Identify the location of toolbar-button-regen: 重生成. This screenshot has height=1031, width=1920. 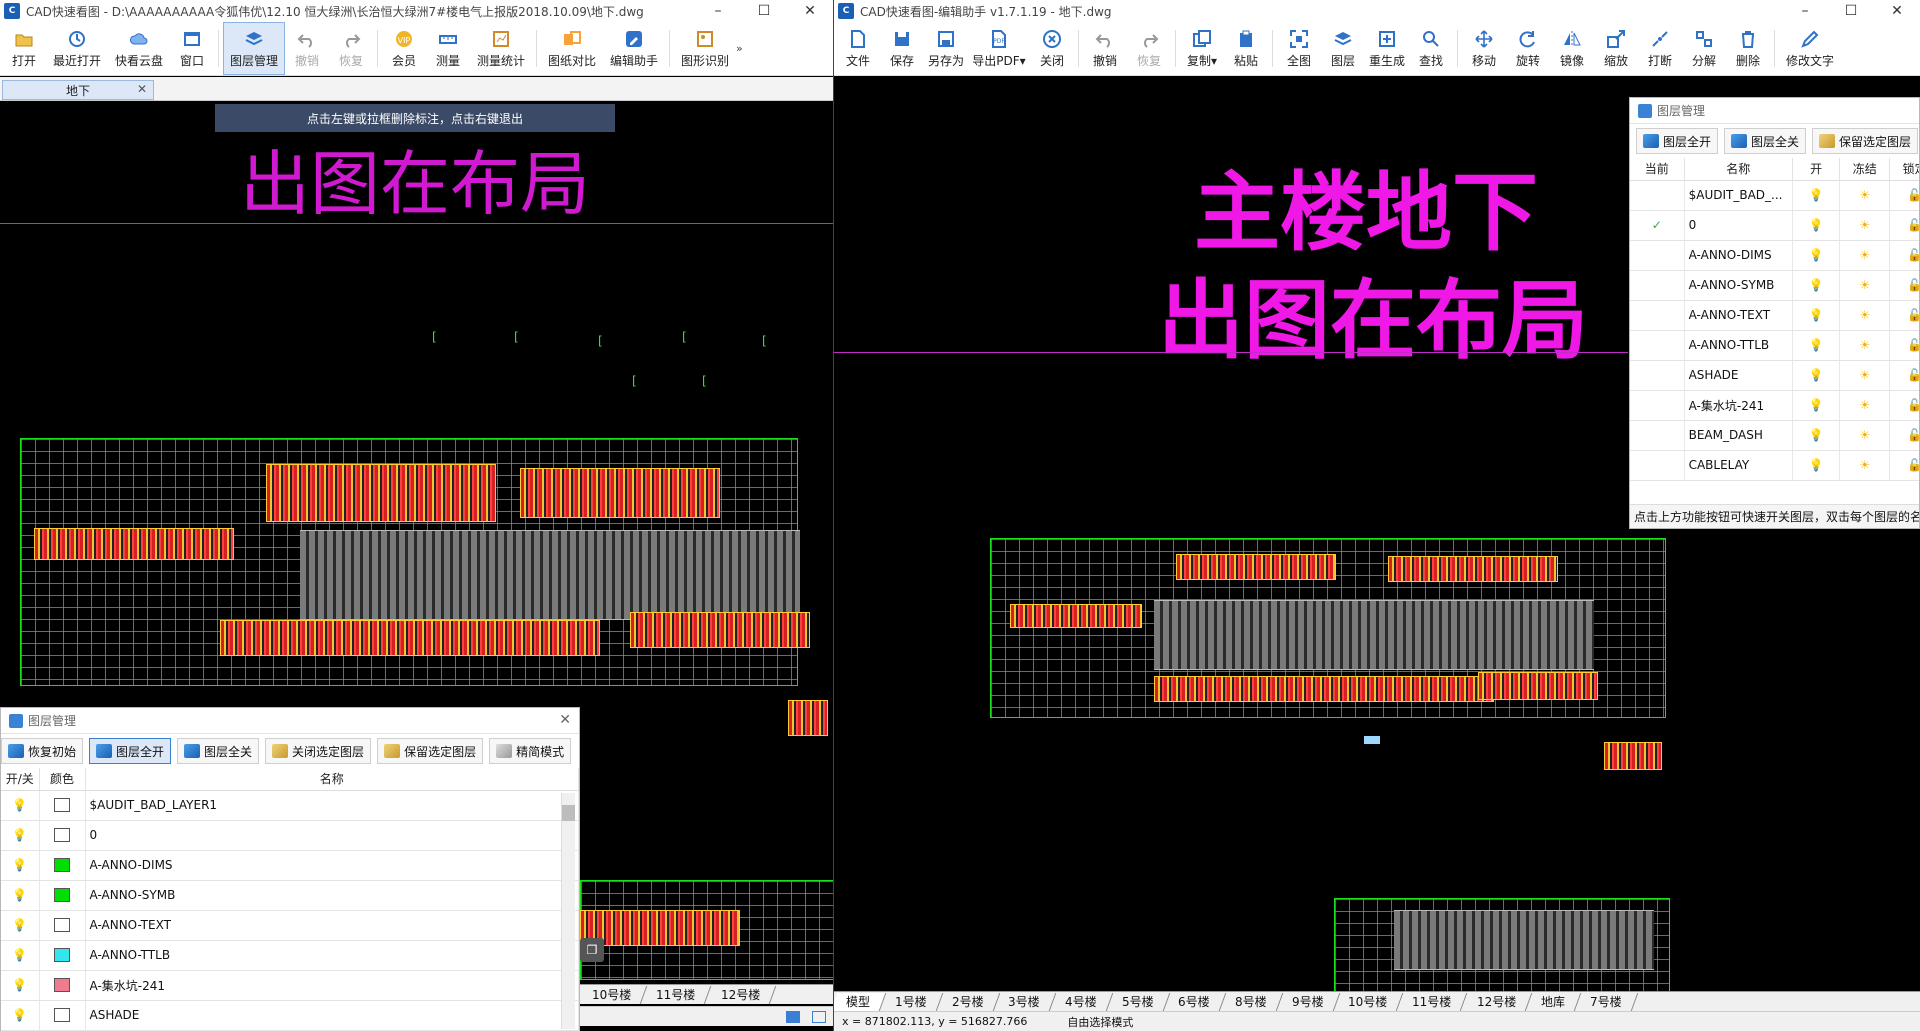
(1387, 48).